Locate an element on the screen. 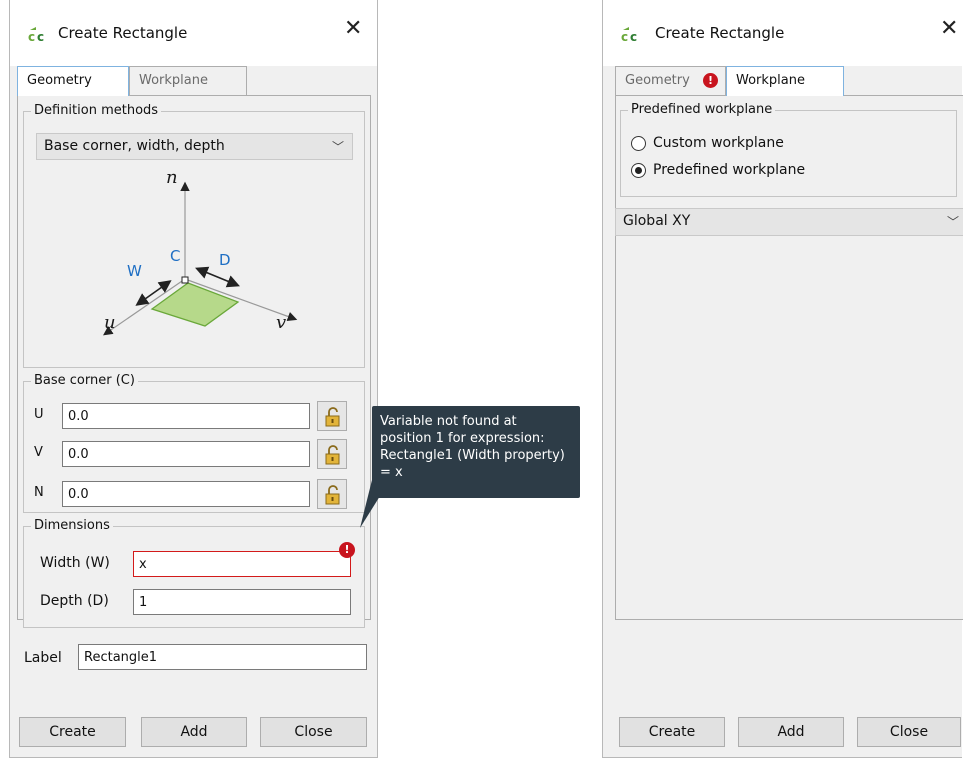 The width and height of the screenshot is (963, 760). dimensions-group: Dimensions Width (W) x ! Depth (D) 1 is located at coordinates (194, 573).